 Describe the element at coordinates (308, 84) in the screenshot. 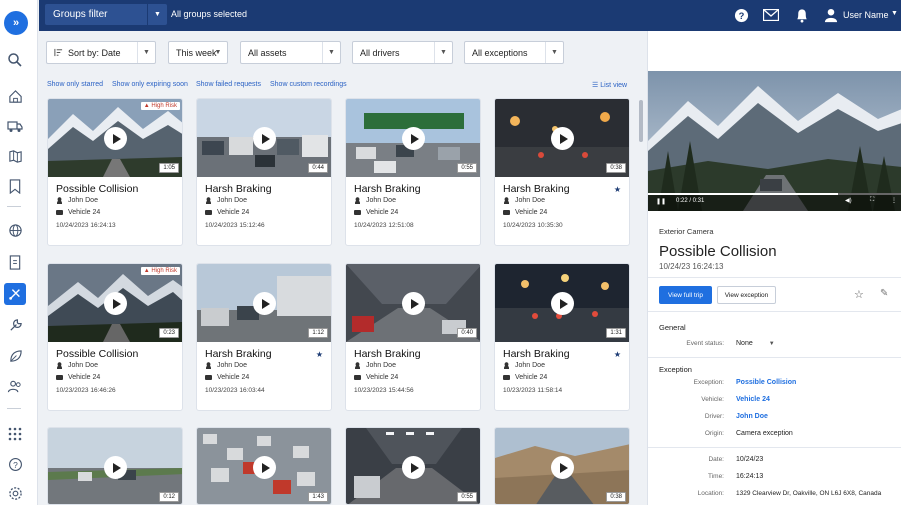

I see `show-custom-link: Show custom recordings` at that location.